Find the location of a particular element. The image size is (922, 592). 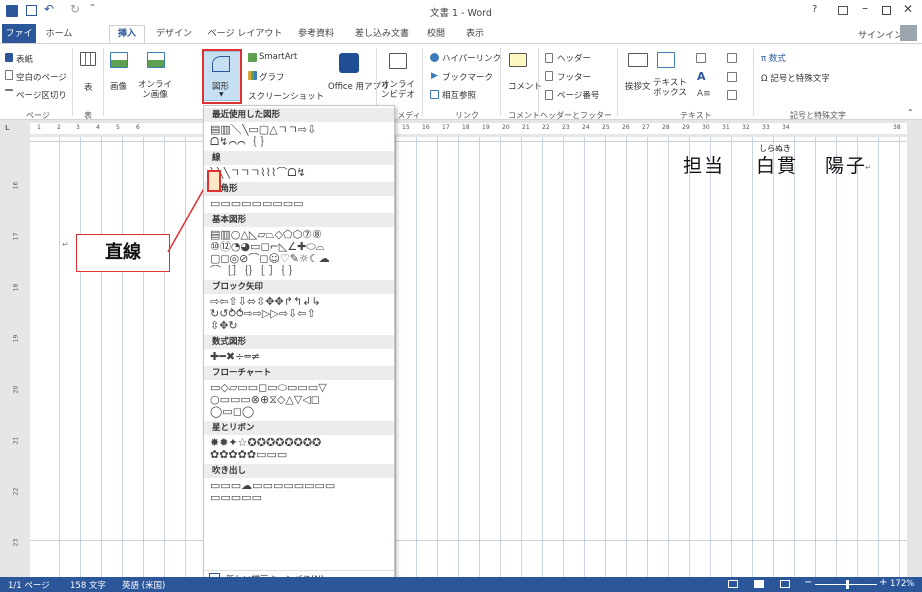

tab-selector-icon: ʟ is located at coordinates (7, 128).